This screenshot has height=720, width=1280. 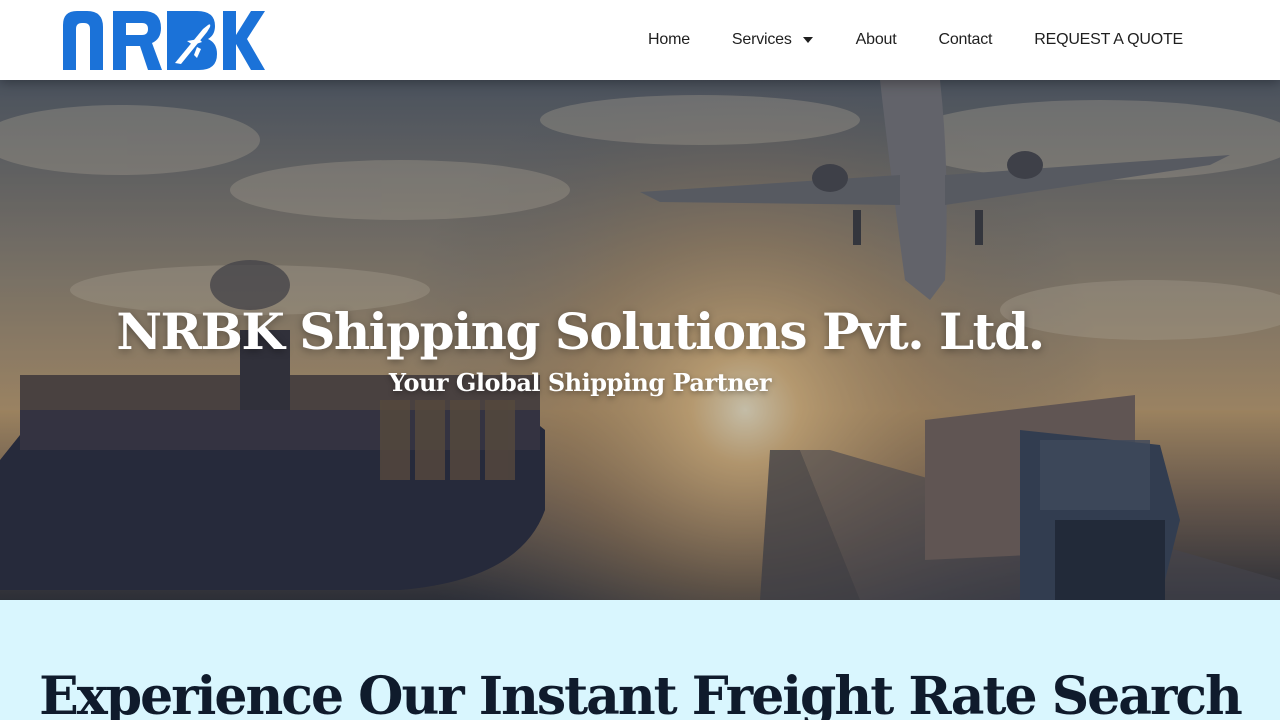 I want to click on hero-title: NRBK Shipping Solutions Pvt. Ltd., so click(x=580, y=331).